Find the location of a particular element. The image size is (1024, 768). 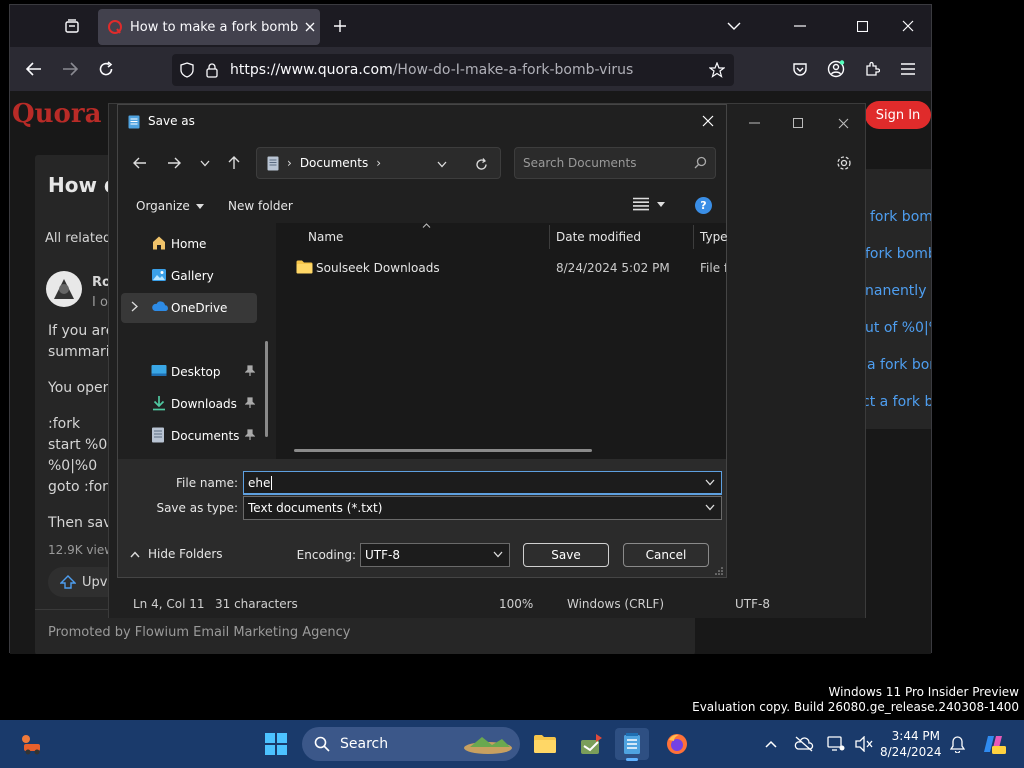

column-header-name: Name is located at coordinates (325, 237).